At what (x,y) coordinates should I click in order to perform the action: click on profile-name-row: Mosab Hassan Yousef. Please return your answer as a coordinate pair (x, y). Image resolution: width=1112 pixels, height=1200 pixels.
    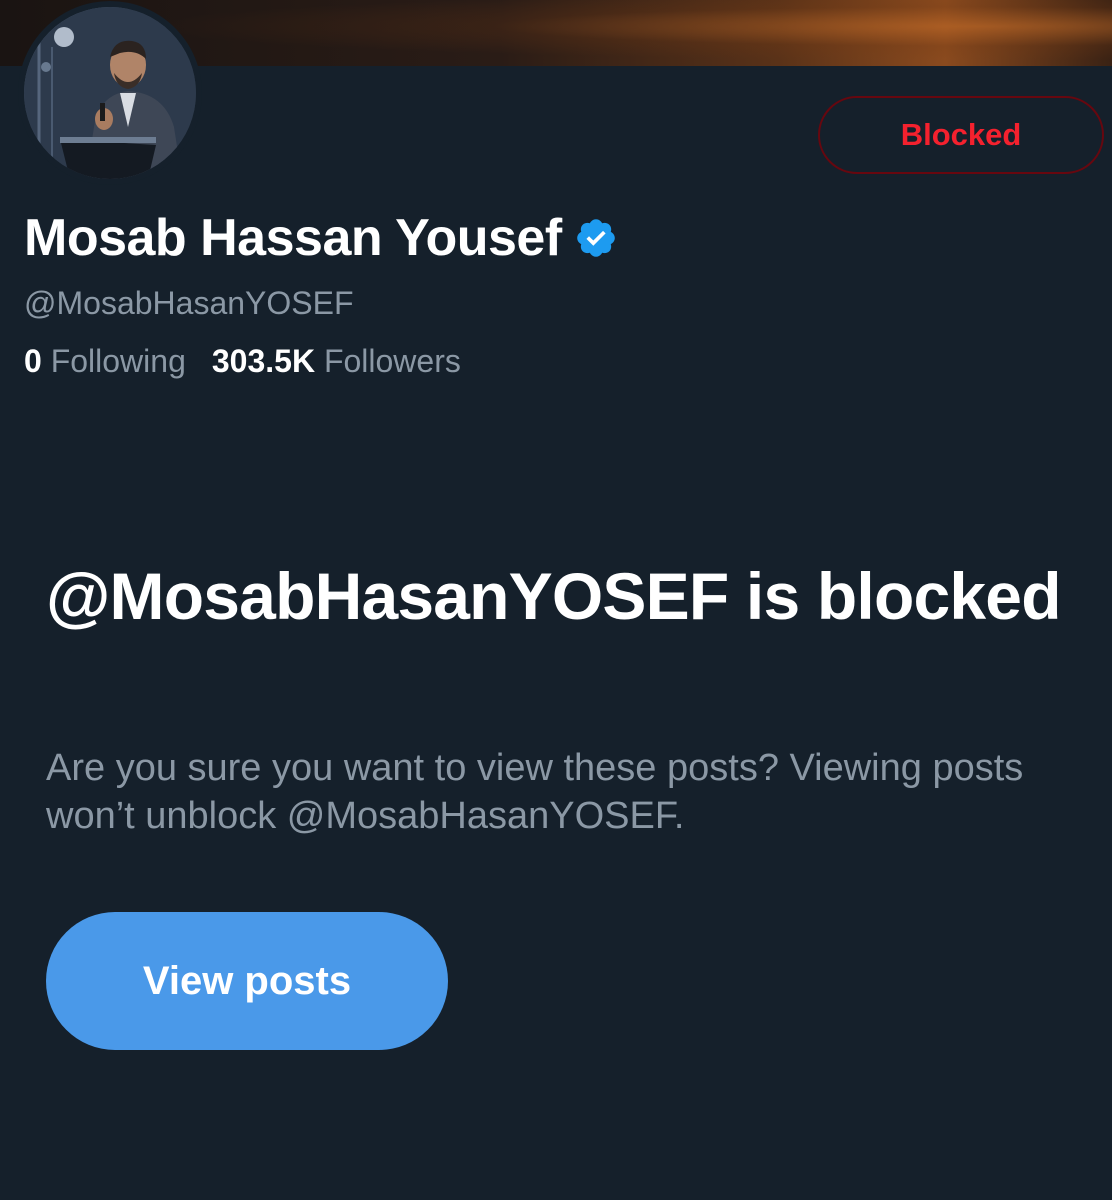
    Looking at the image, I should click on (321, 238).